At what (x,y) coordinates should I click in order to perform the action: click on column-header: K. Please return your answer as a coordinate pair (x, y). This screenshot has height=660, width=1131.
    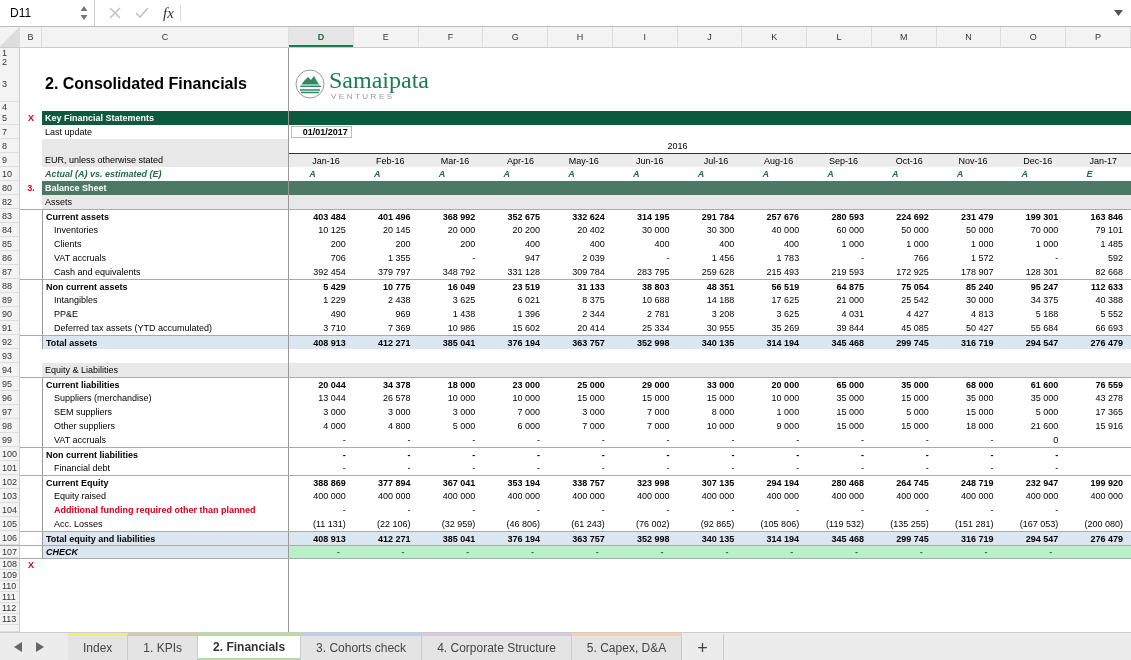
    Looking at the image, I should click on (775, 37).